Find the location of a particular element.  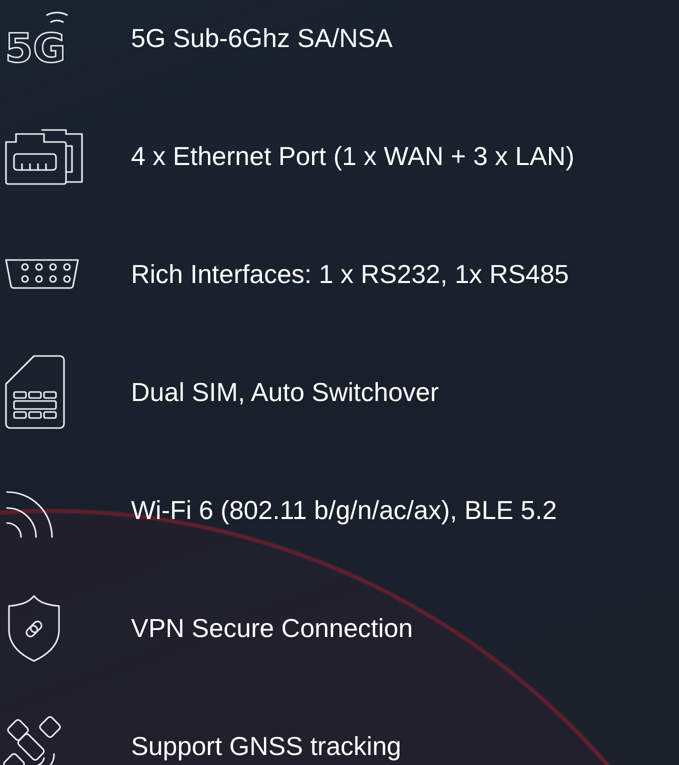

feature-text: Support GNSS tracking is located at coordinates (266, 746).